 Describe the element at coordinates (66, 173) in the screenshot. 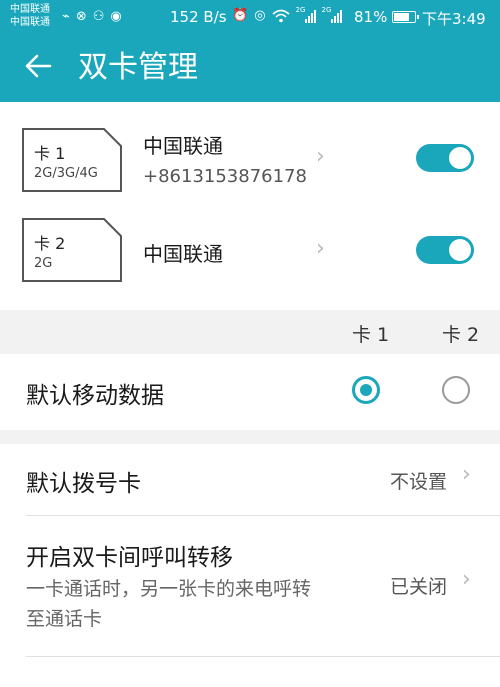

I see `sim-network: 2G/3G/4G` at that location.